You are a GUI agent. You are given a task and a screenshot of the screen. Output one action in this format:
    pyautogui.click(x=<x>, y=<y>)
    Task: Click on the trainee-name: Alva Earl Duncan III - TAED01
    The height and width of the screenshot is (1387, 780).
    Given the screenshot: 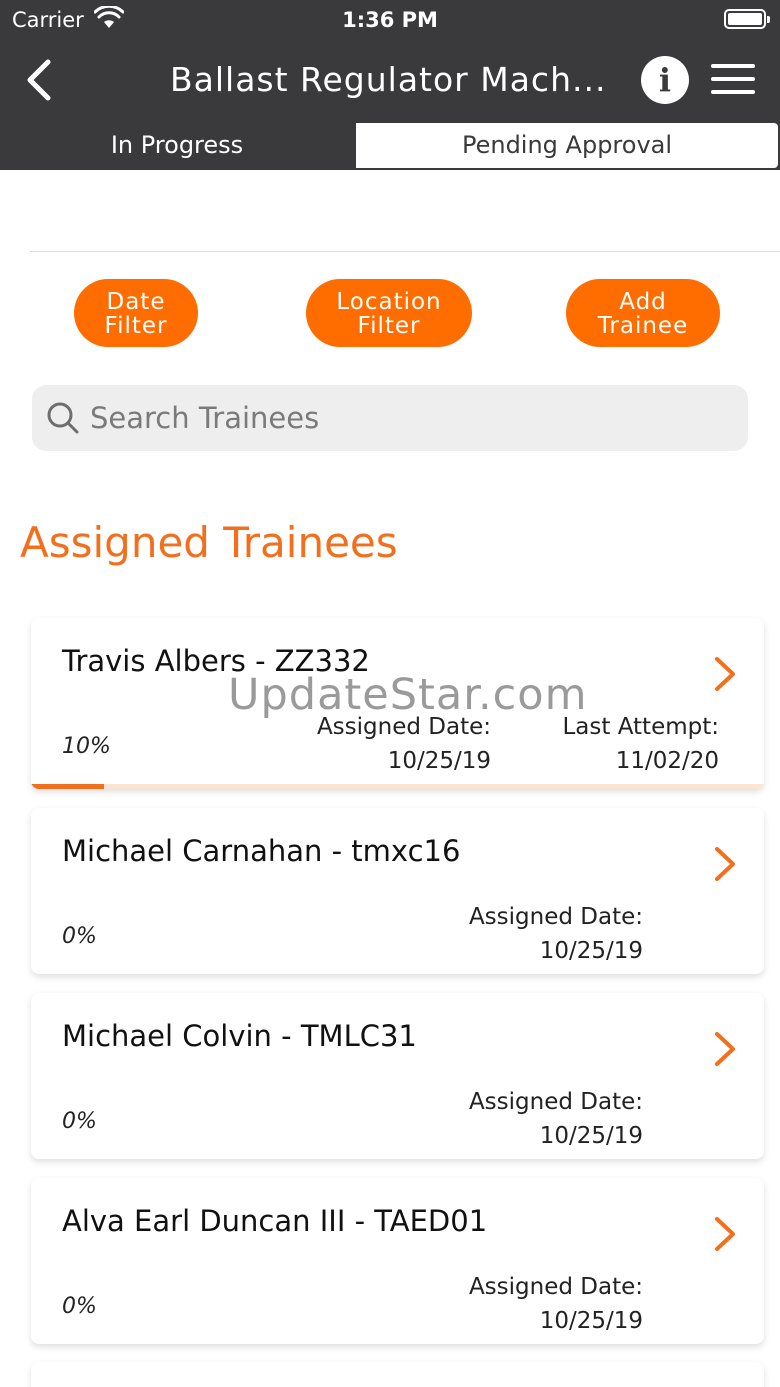 What is the action you would take?
    pyautogui.click(x=275, y=1221)
    